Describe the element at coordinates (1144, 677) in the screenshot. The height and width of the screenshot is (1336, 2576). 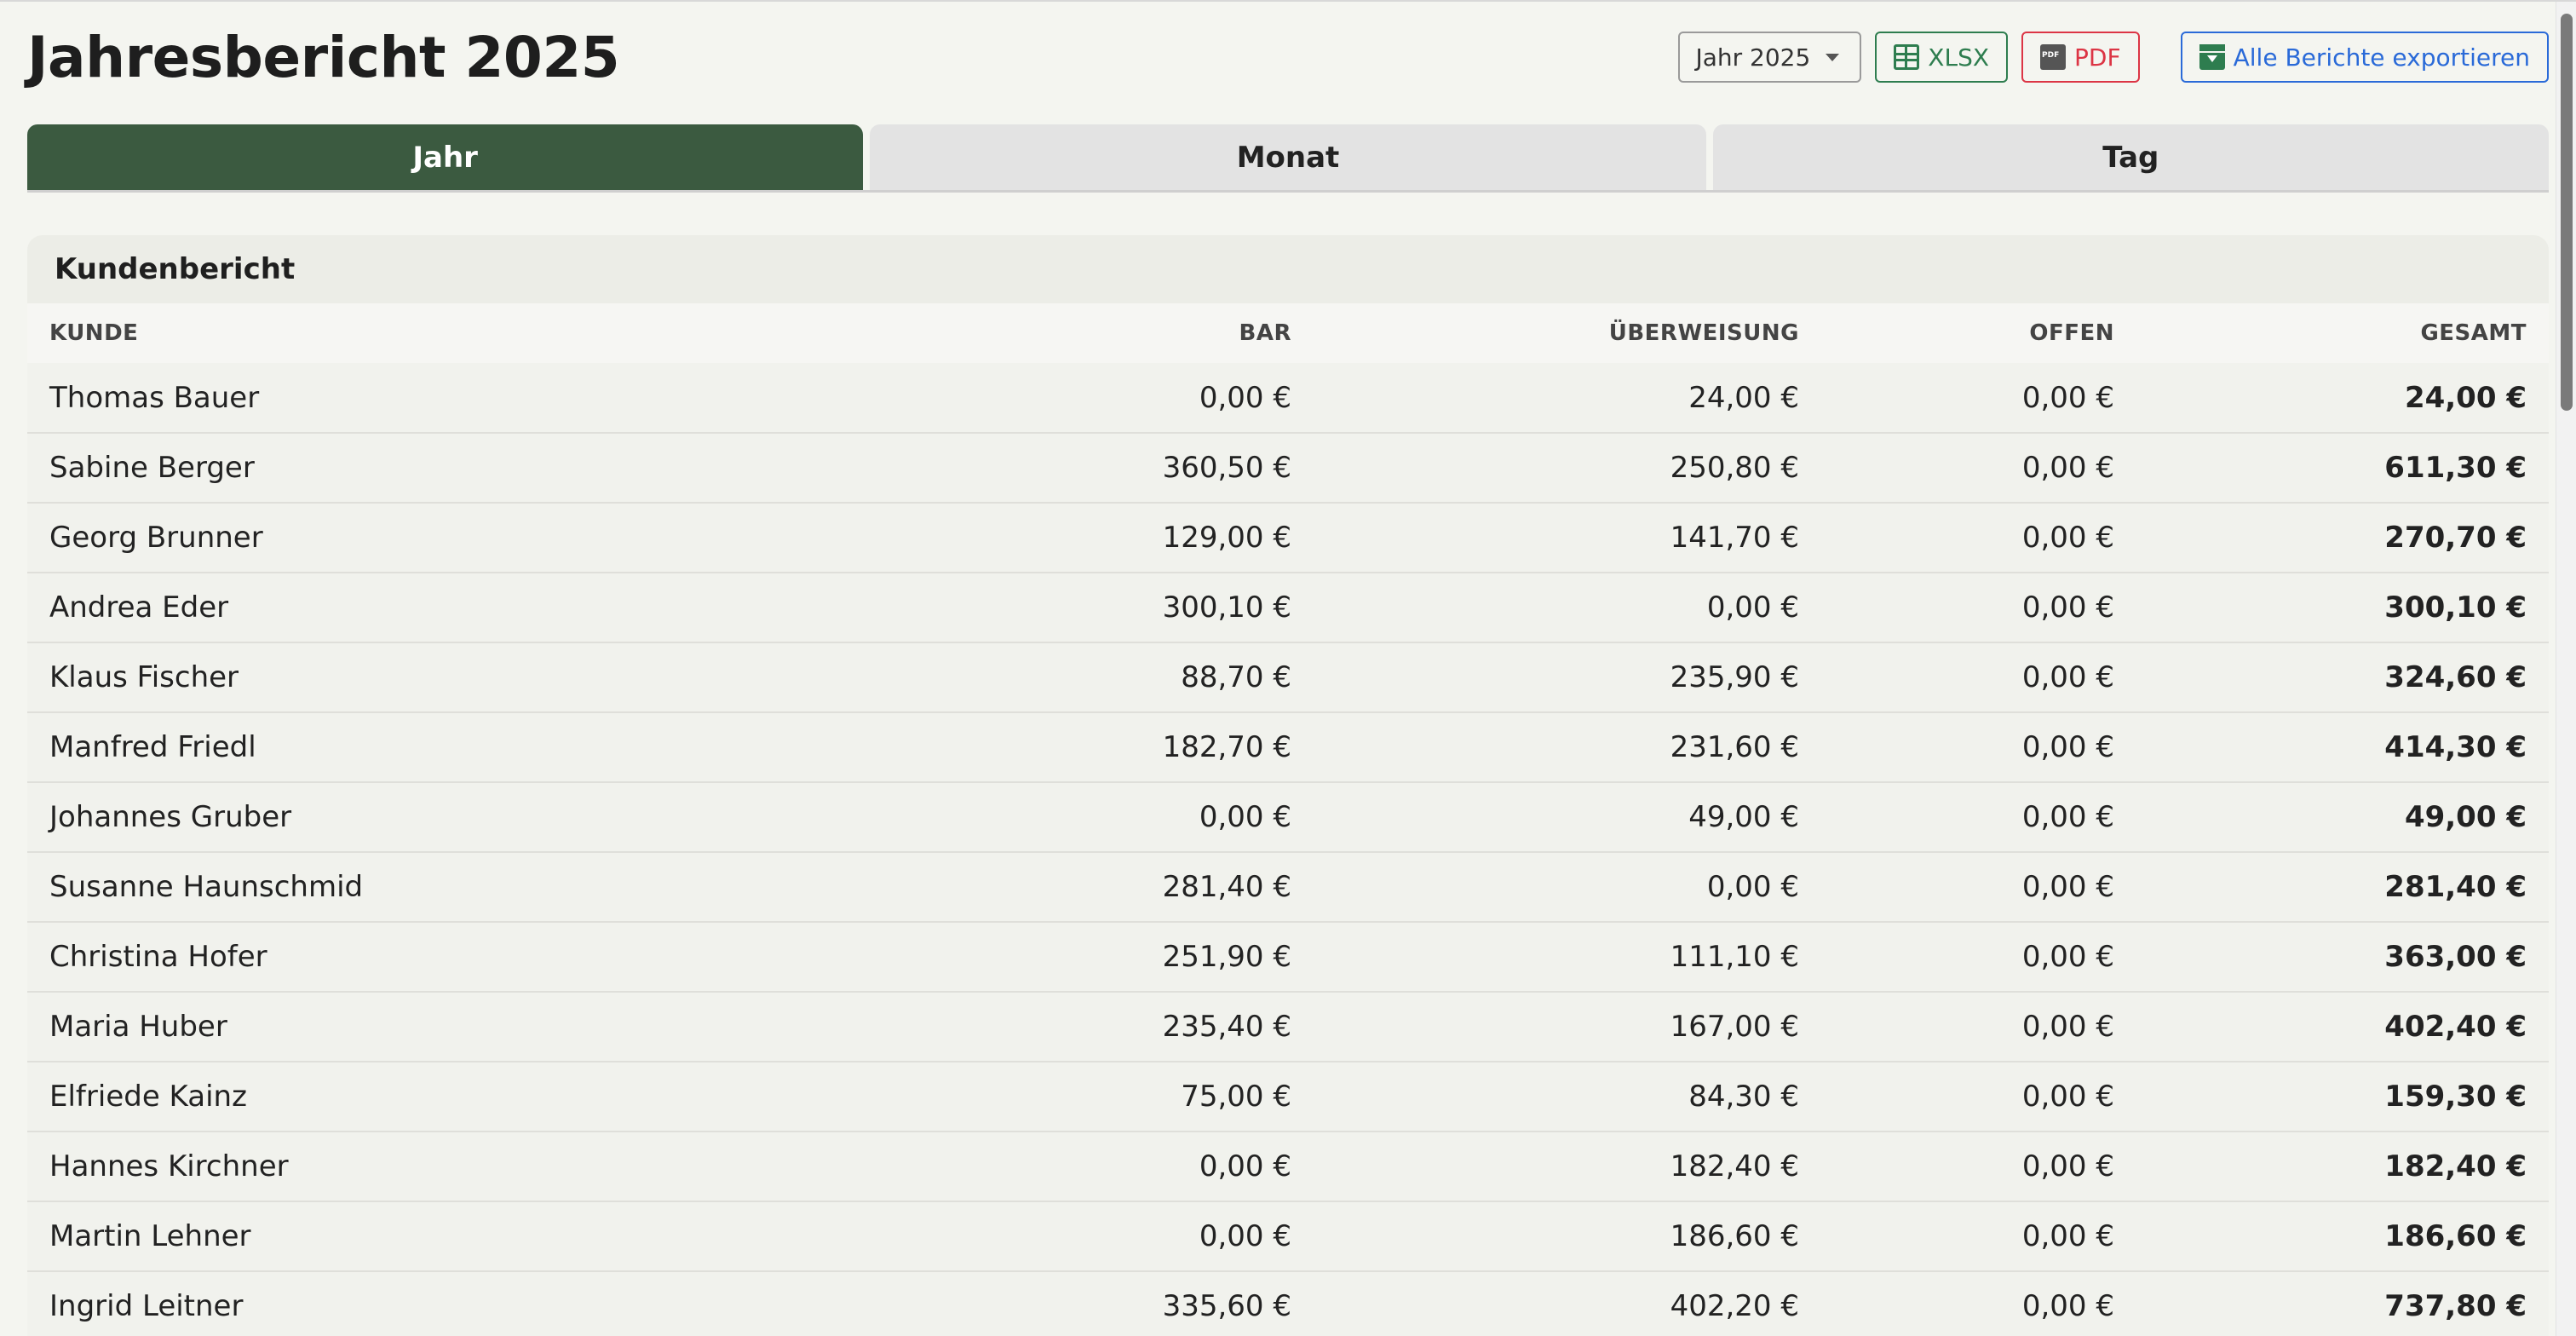
I see `cell-bar: 88,70 €` at that location.